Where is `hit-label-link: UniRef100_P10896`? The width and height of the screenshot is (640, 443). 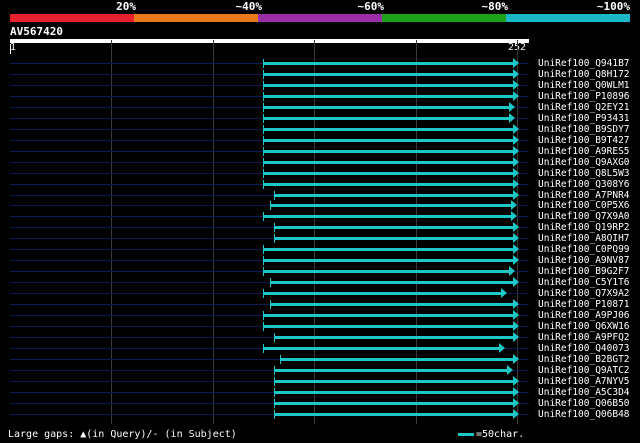 hit-label-link: UniRef100_P10896 is located at coordinates (584, 96).